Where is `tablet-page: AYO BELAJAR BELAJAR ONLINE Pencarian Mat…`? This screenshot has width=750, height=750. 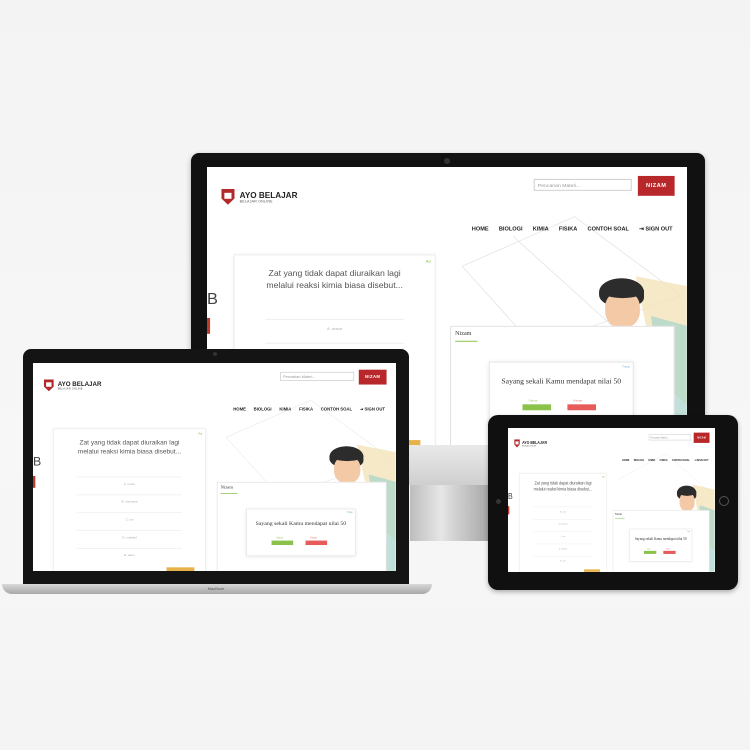
tablet-page: AYO BELAJAR BELAJAR ONLINE Pencarian Mat… is located at coordinates (611, 500).